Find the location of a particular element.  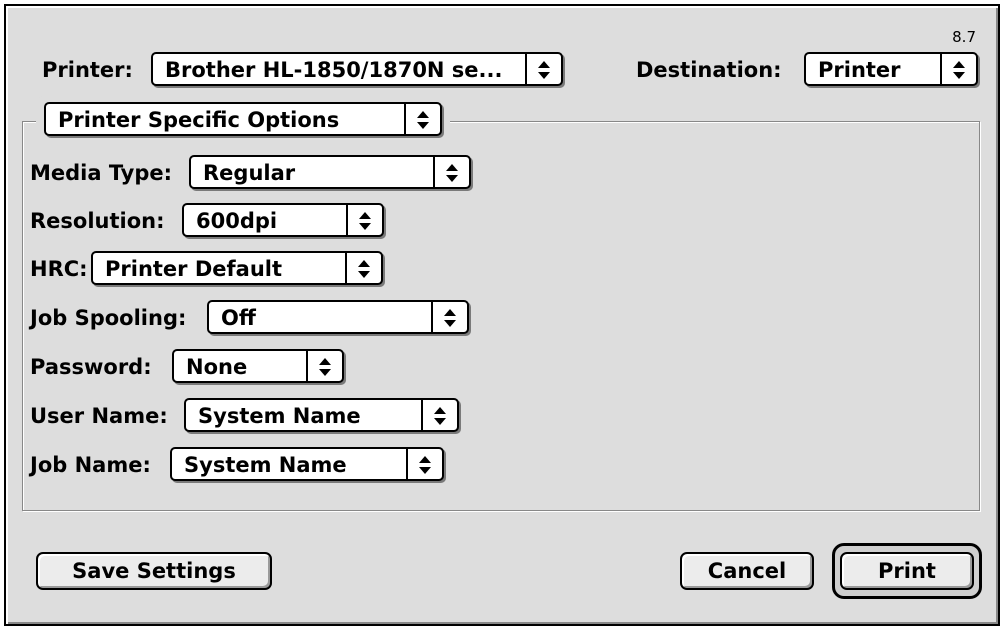

cancel-button: Cancel is located at coordinates (747, 571).